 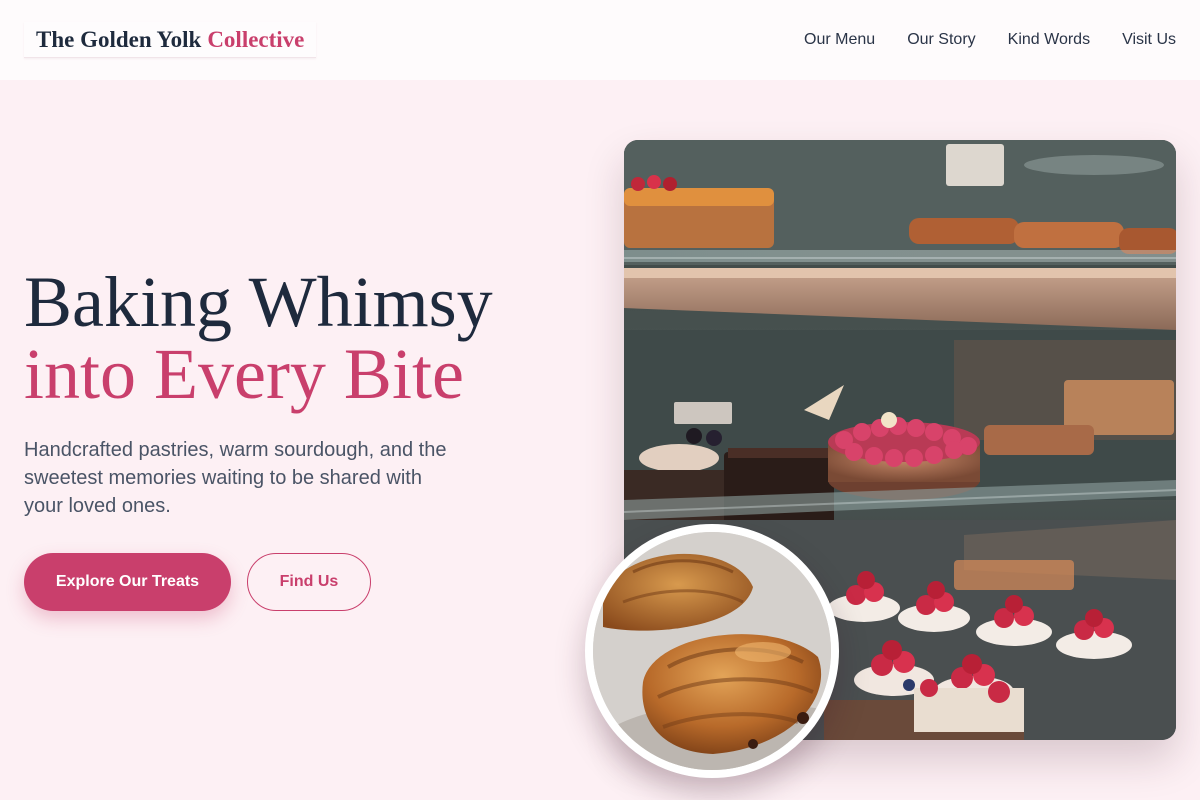 What do you see at coordinates (309, 582) in the screenshot?
I see `find-us-button: Find Us` at bounding box center [309, 582].